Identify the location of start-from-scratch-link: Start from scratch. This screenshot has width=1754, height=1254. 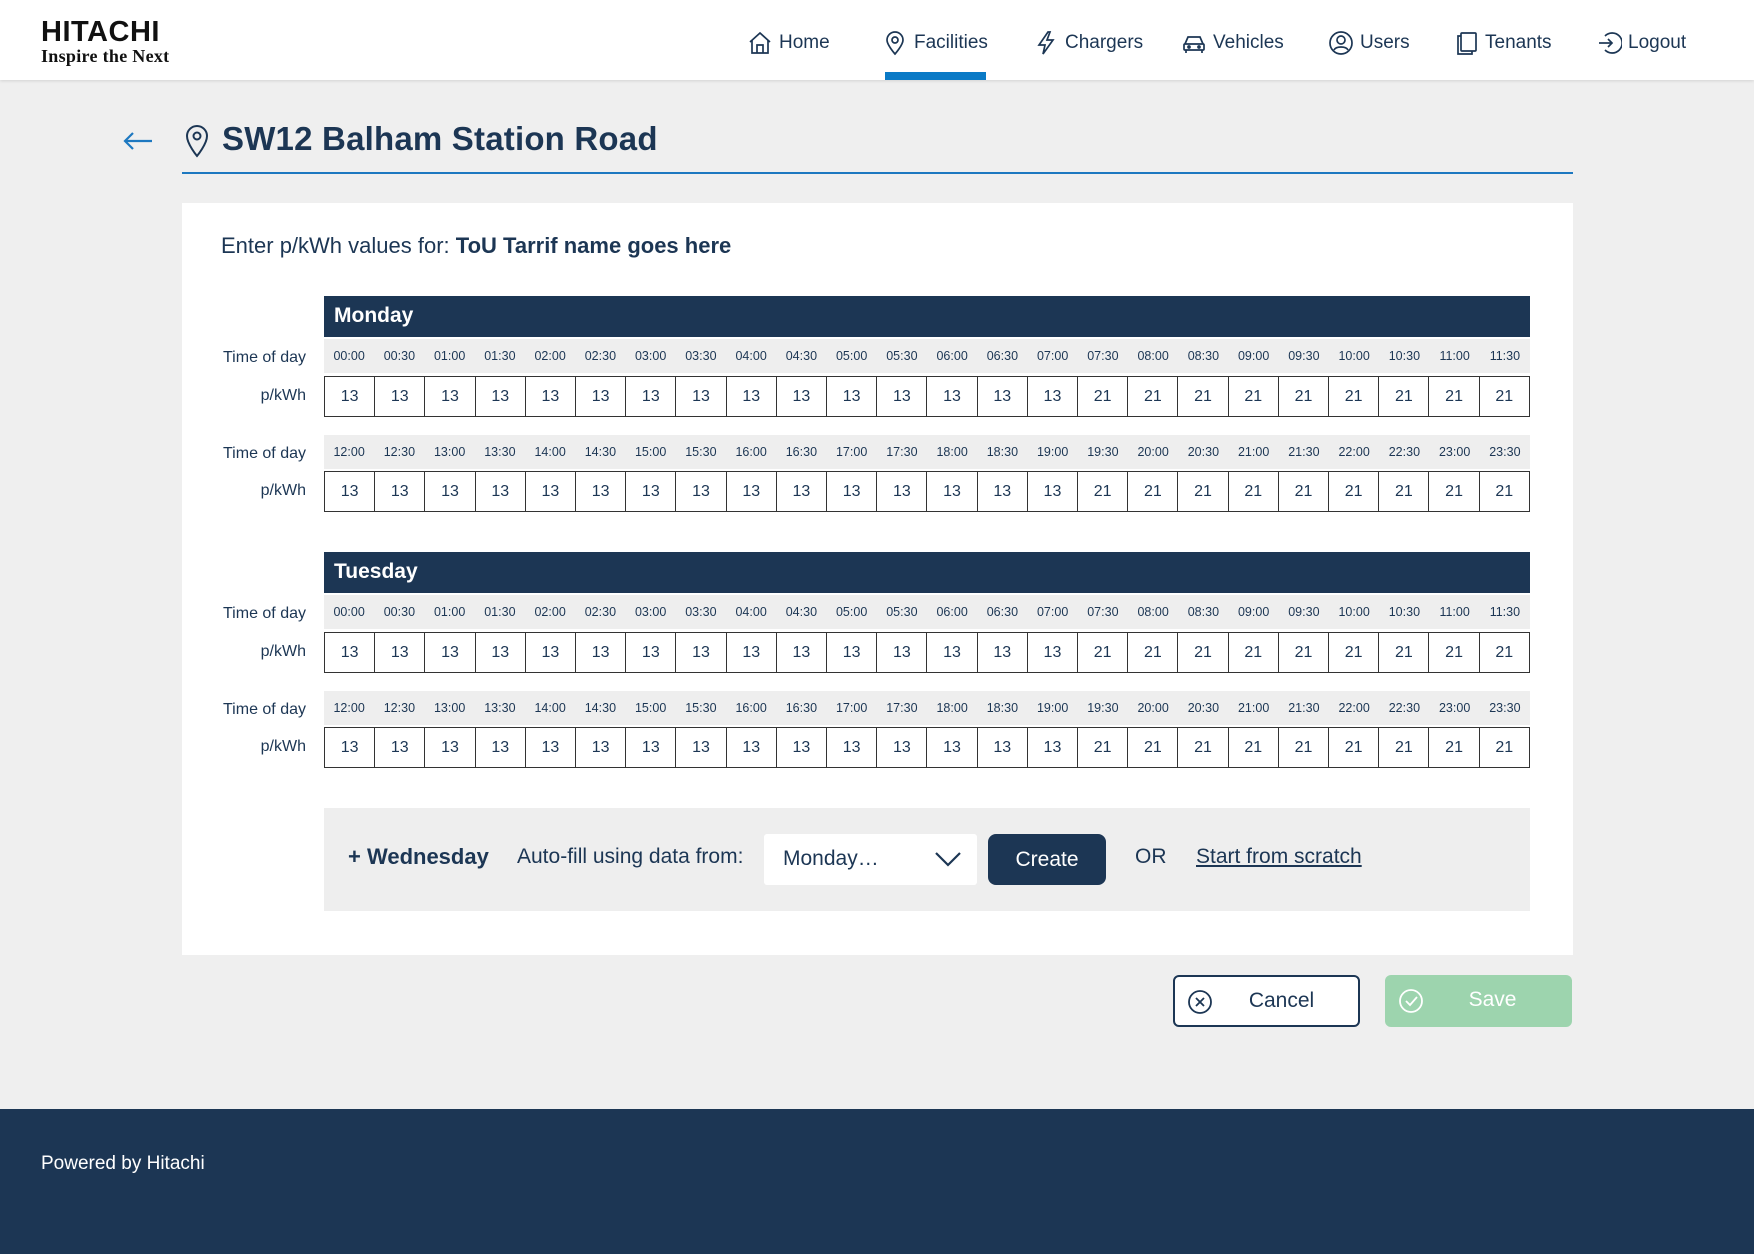
(1279, 857).